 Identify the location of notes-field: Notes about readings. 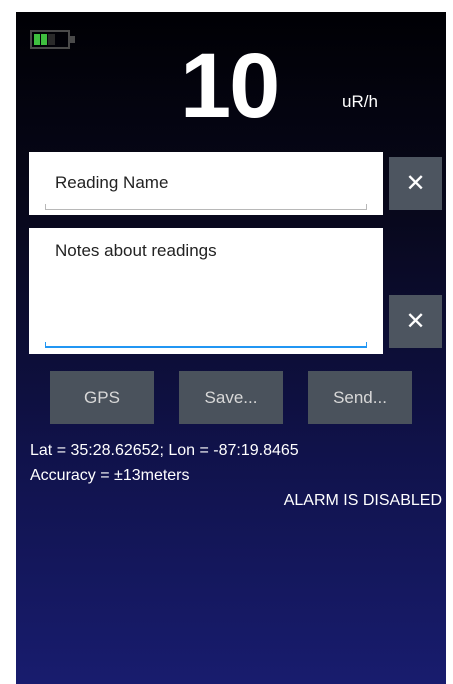
(206, 291).